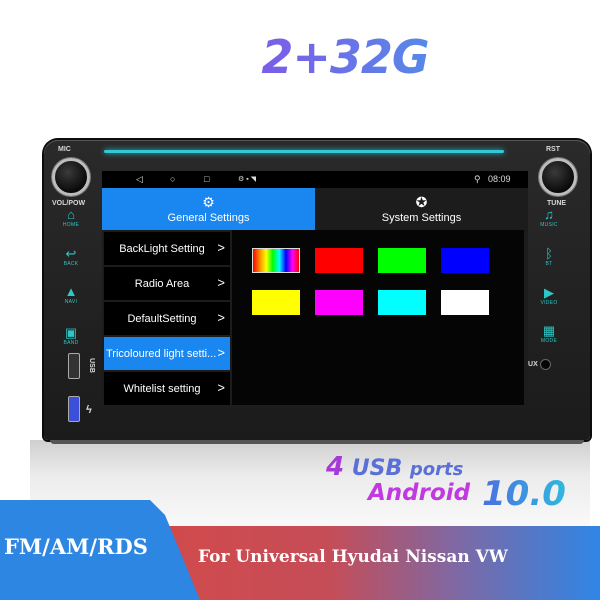 The width and height of the screenshot is (600, 600). Describe the element at coordinates (71, 343) in the screenshot. I see `band-label: BAND` at that location.